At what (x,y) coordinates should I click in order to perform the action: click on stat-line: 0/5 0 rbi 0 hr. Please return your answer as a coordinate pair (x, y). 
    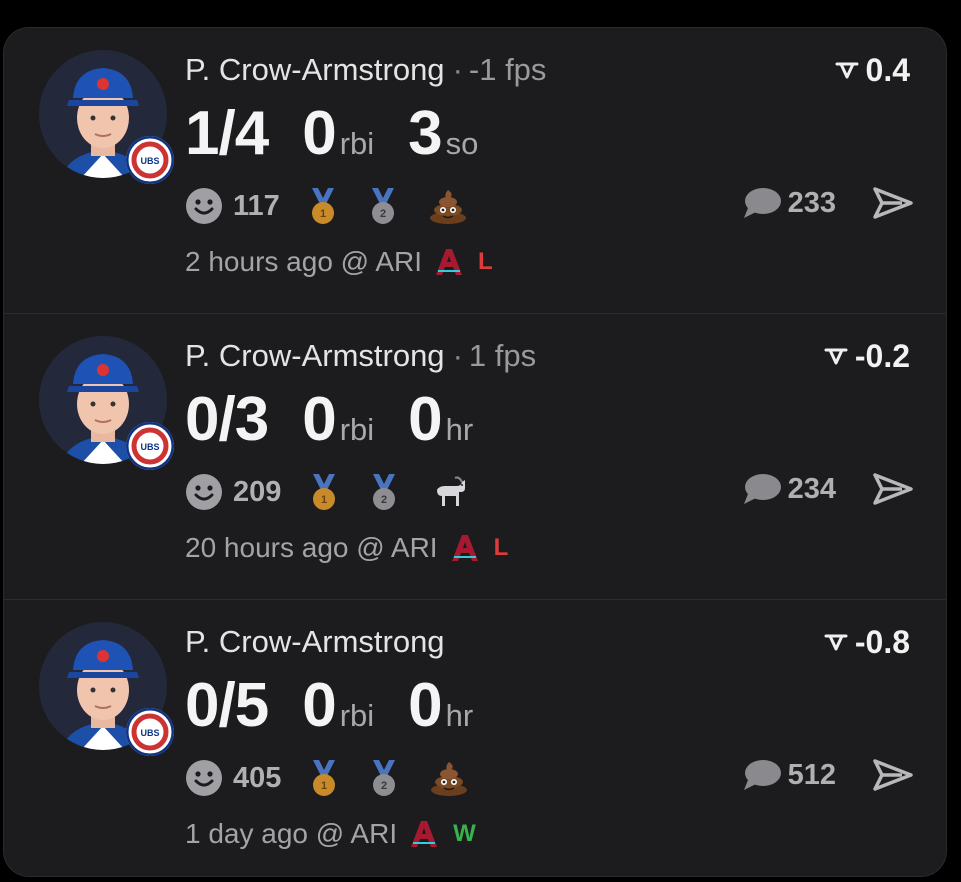
    Looking at the image, I should click on (346, 705).